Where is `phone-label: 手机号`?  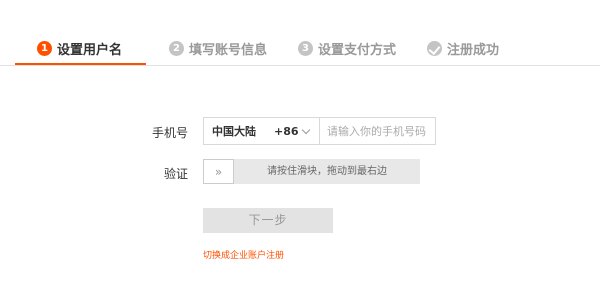 phone-label: 手机号 is located at coordinates (169, 133).